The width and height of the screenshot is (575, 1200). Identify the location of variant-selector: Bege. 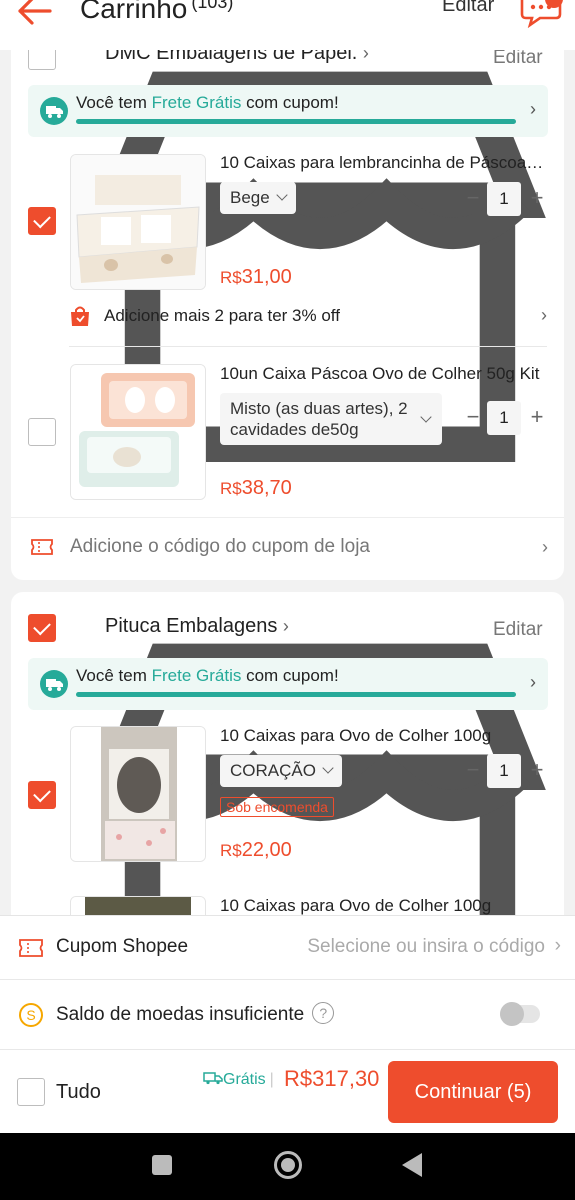
(258, 198).